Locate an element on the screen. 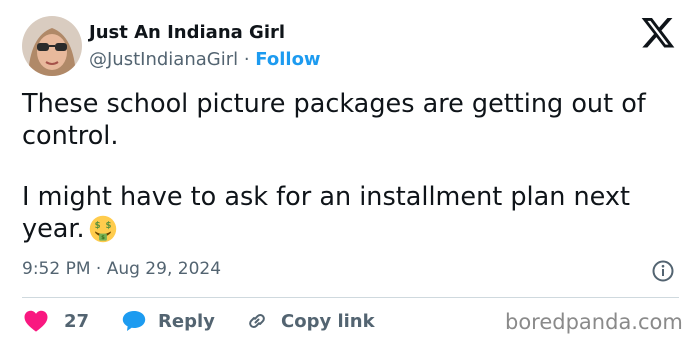  divider is located at coordinates (350, 297).